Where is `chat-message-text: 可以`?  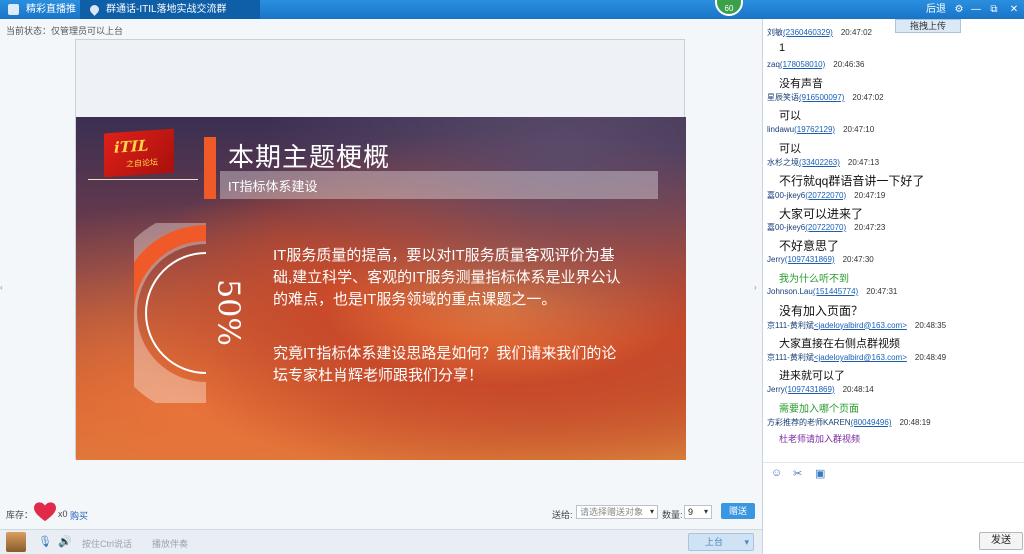
chat-message-text: 可以 is located at coordinates (790, 116).